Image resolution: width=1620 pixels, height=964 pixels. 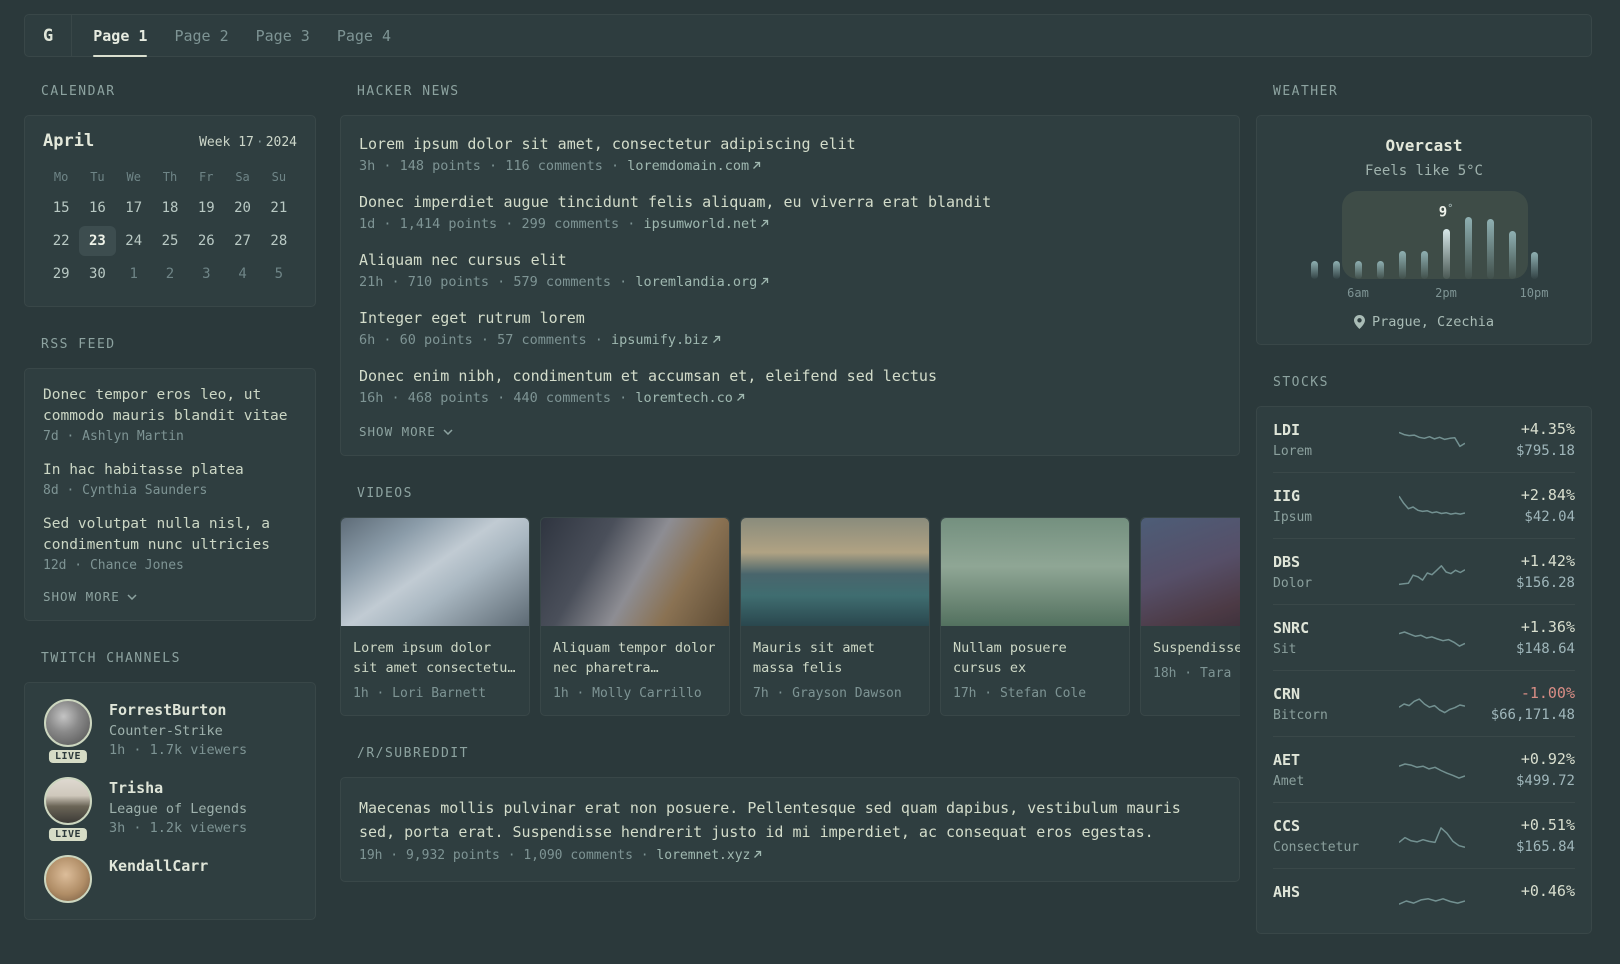 What do you see at coordinates (1360, 322) in the screenshot?
I see `location-pin-icon` at bounding box center [1360, 322].